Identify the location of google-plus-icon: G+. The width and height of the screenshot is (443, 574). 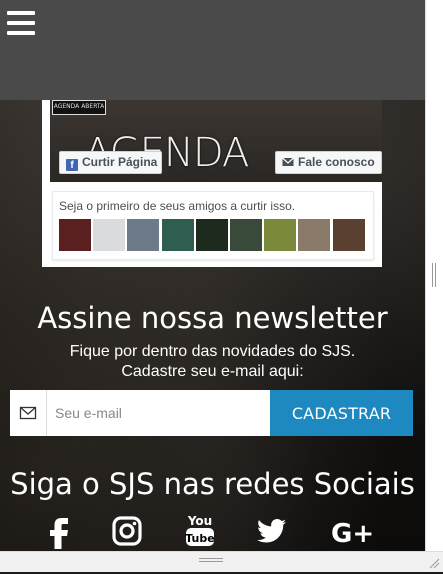
(353, 531).